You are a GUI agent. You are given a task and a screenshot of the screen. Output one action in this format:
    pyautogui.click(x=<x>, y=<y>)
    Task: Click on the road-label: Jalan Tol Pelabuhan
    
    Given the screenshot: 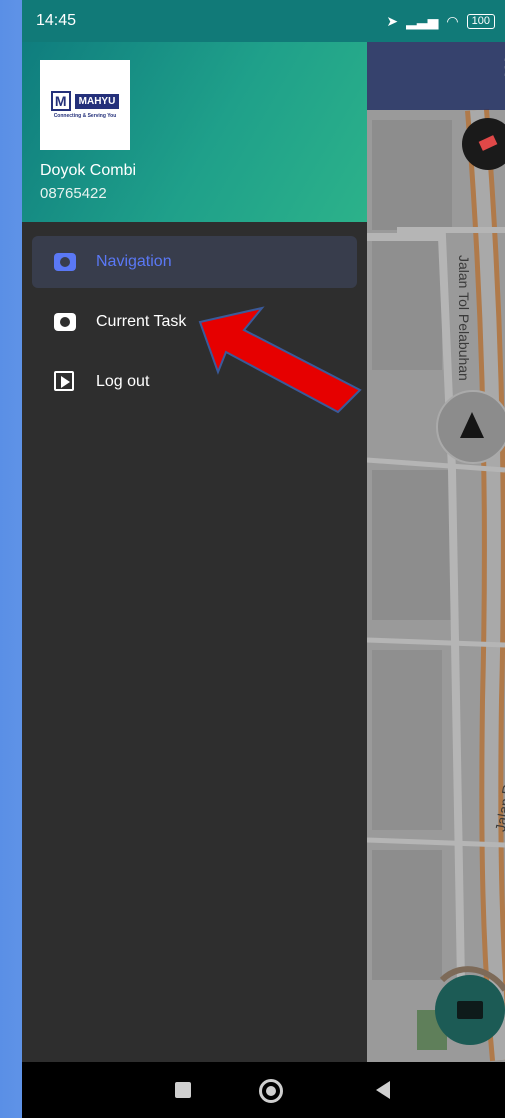 What is the action you would take?
    pyautogui.click(x=464, y=318)
    